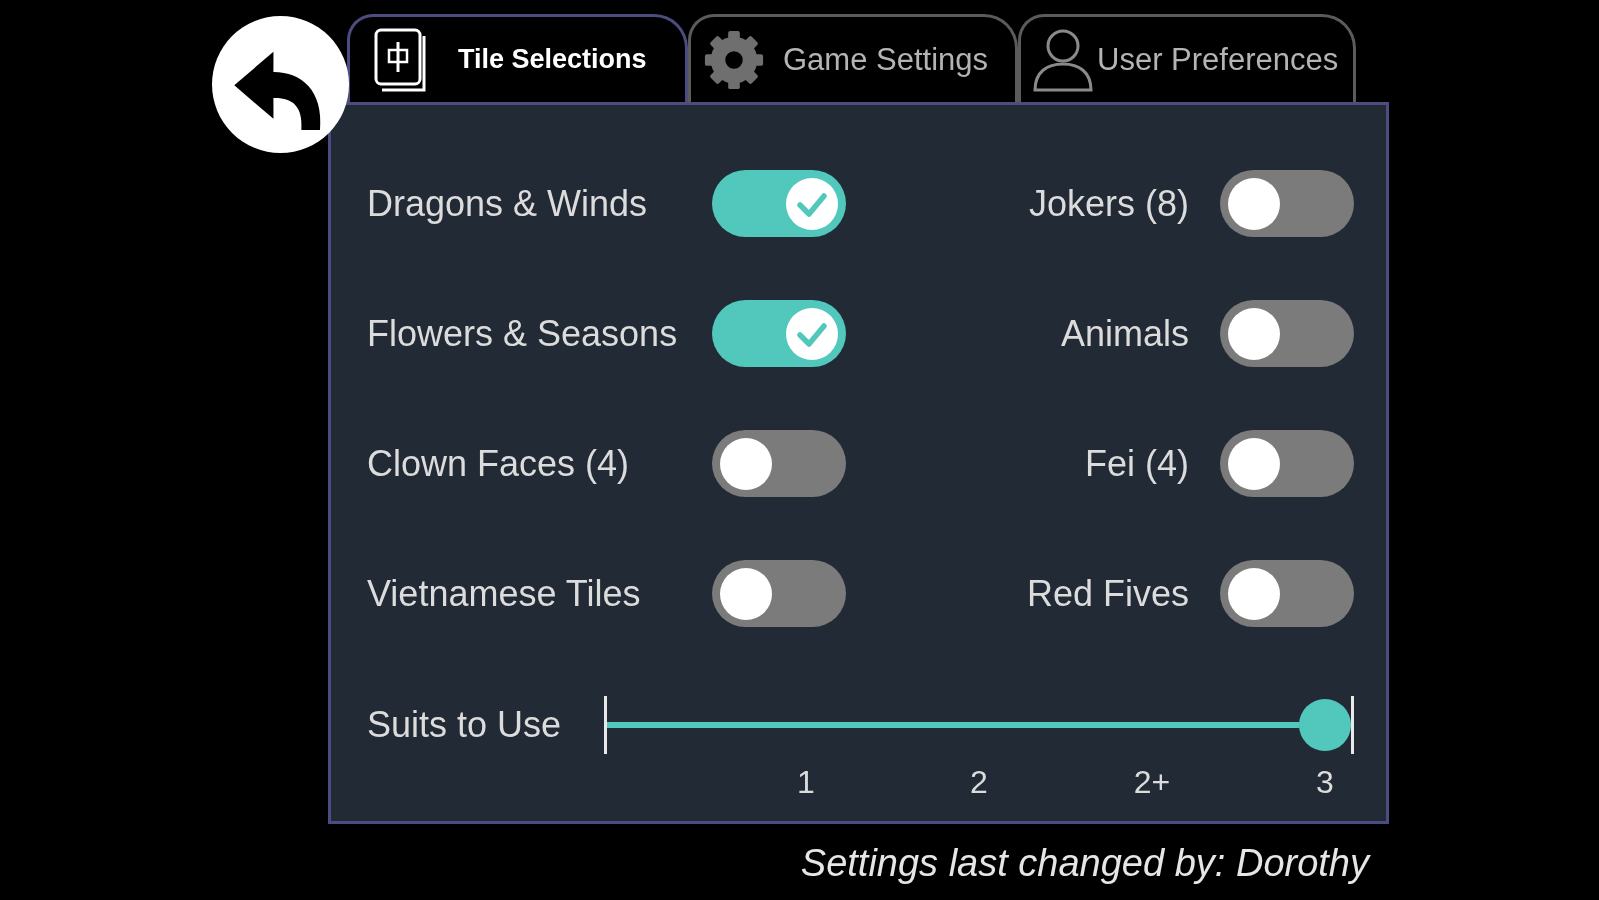 This screenshot has width=1599, height=900. I want to click on status-text: Settings last changed by: Dorothy, so click(1084, 863).